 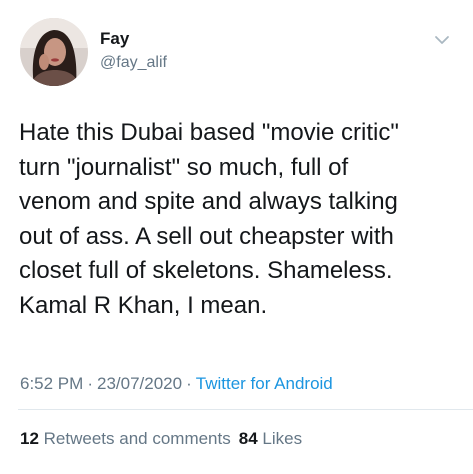 I want to click on tweet-text-line: venom and spite and always talking, so click(x=208, y=201).